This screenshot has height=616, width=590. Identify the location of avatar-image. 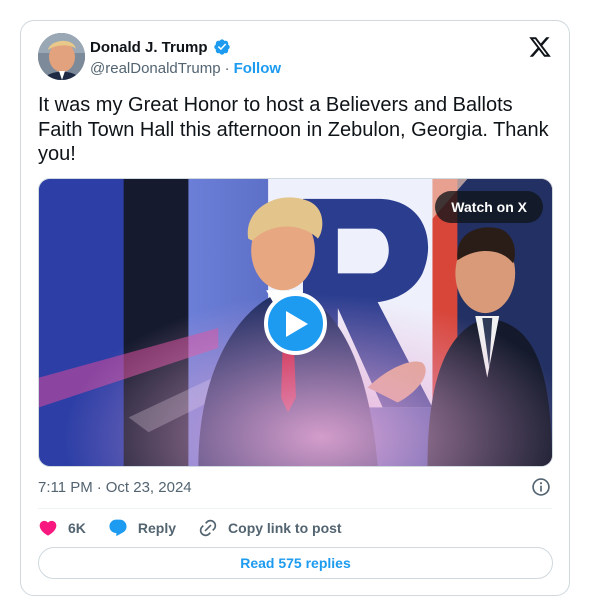
(61, 56).